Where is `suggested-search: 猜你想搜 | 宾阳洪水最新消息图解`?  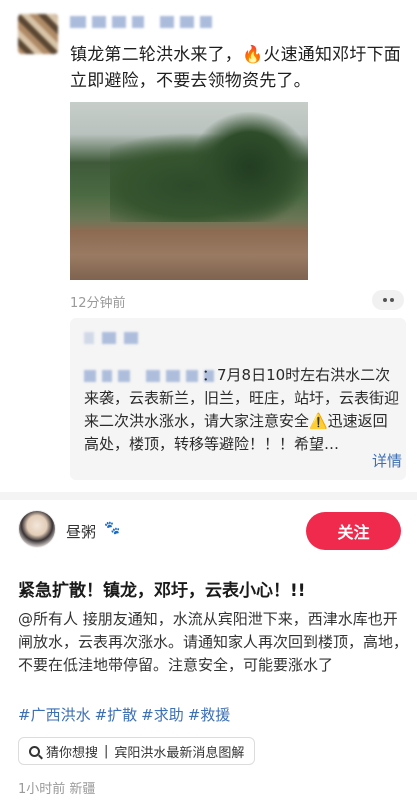 suggested-search: 猜你想搜 | 宾阳洪水最新消息图解 is located at coordinates (137, 751).